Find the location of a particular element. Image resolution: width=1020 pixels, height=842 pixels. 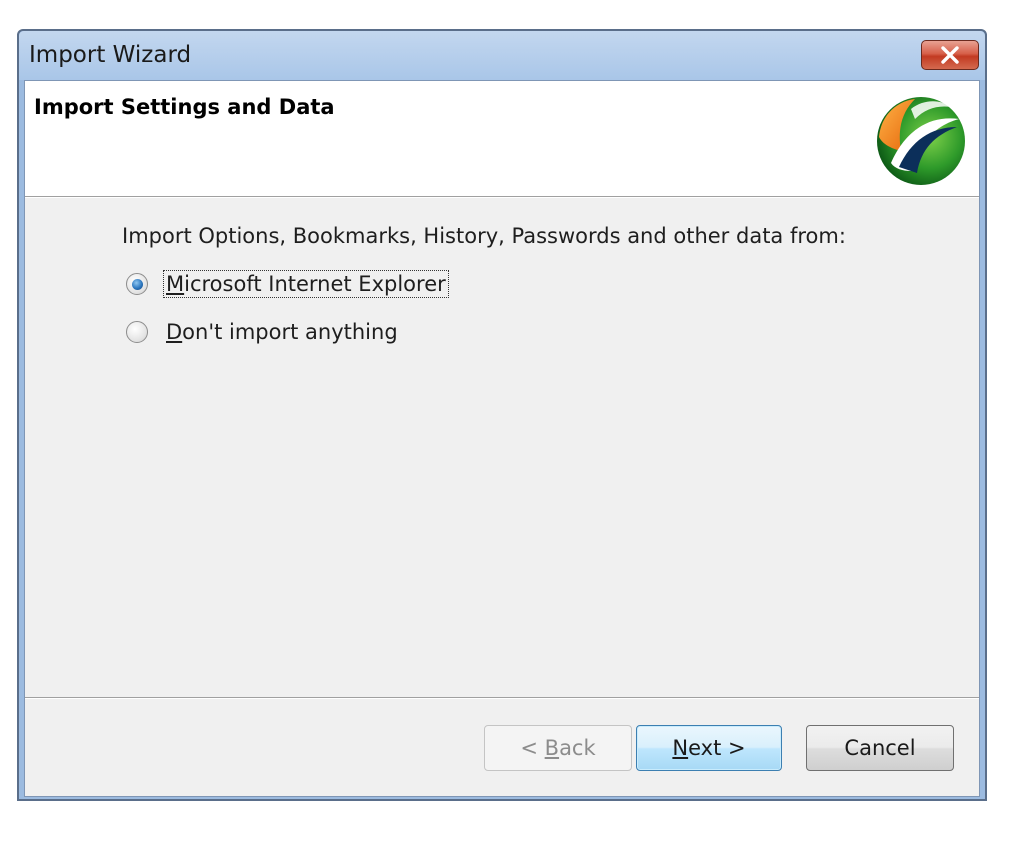

close-icon is located at coordinates (950, 55).